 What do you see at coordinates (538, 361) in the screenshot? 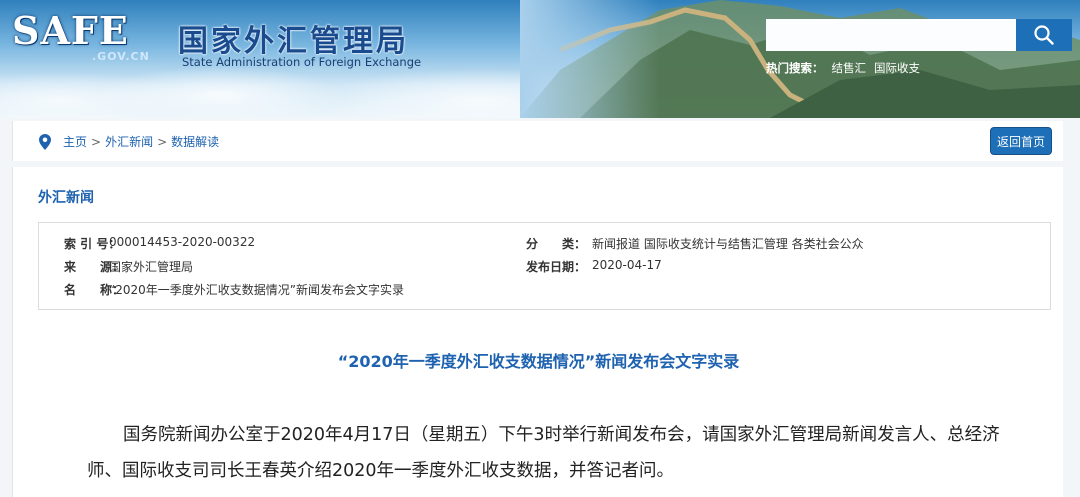
I see `article-headline: “2020年一季度外汇收支数据情况”新闻发布会文字实录` at bounding box center [538, 361].